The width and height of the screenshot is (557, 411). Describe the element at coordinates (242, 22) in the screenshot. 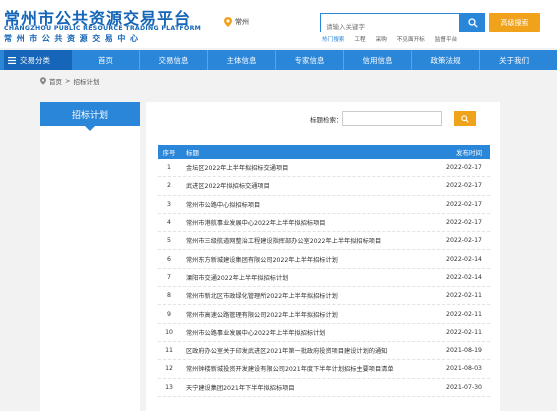

I see `location-text: 常州` at that location.